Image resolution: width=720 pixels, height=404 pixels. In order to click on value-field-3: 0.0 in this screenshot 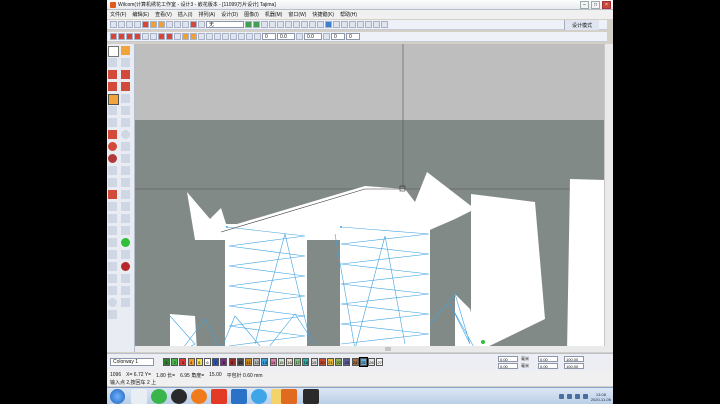, I will do `click(313, 36)`.